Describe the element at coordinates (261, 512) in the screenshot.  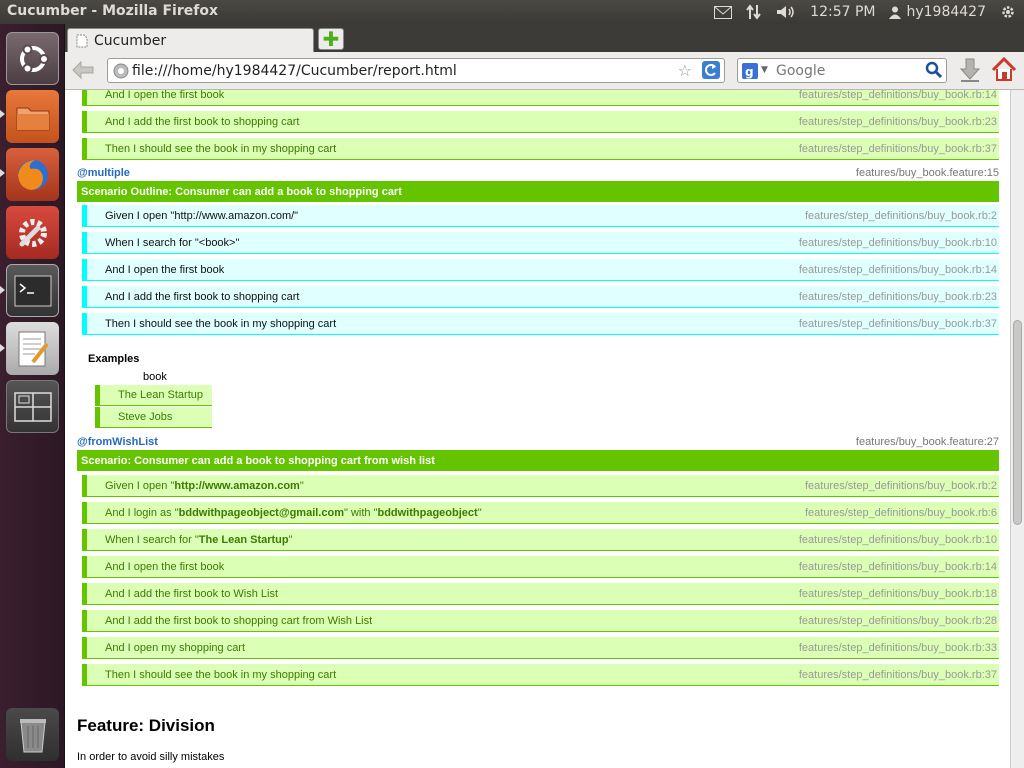
I see `step-argument: bddwithpageobject@gmail.com` at that location.